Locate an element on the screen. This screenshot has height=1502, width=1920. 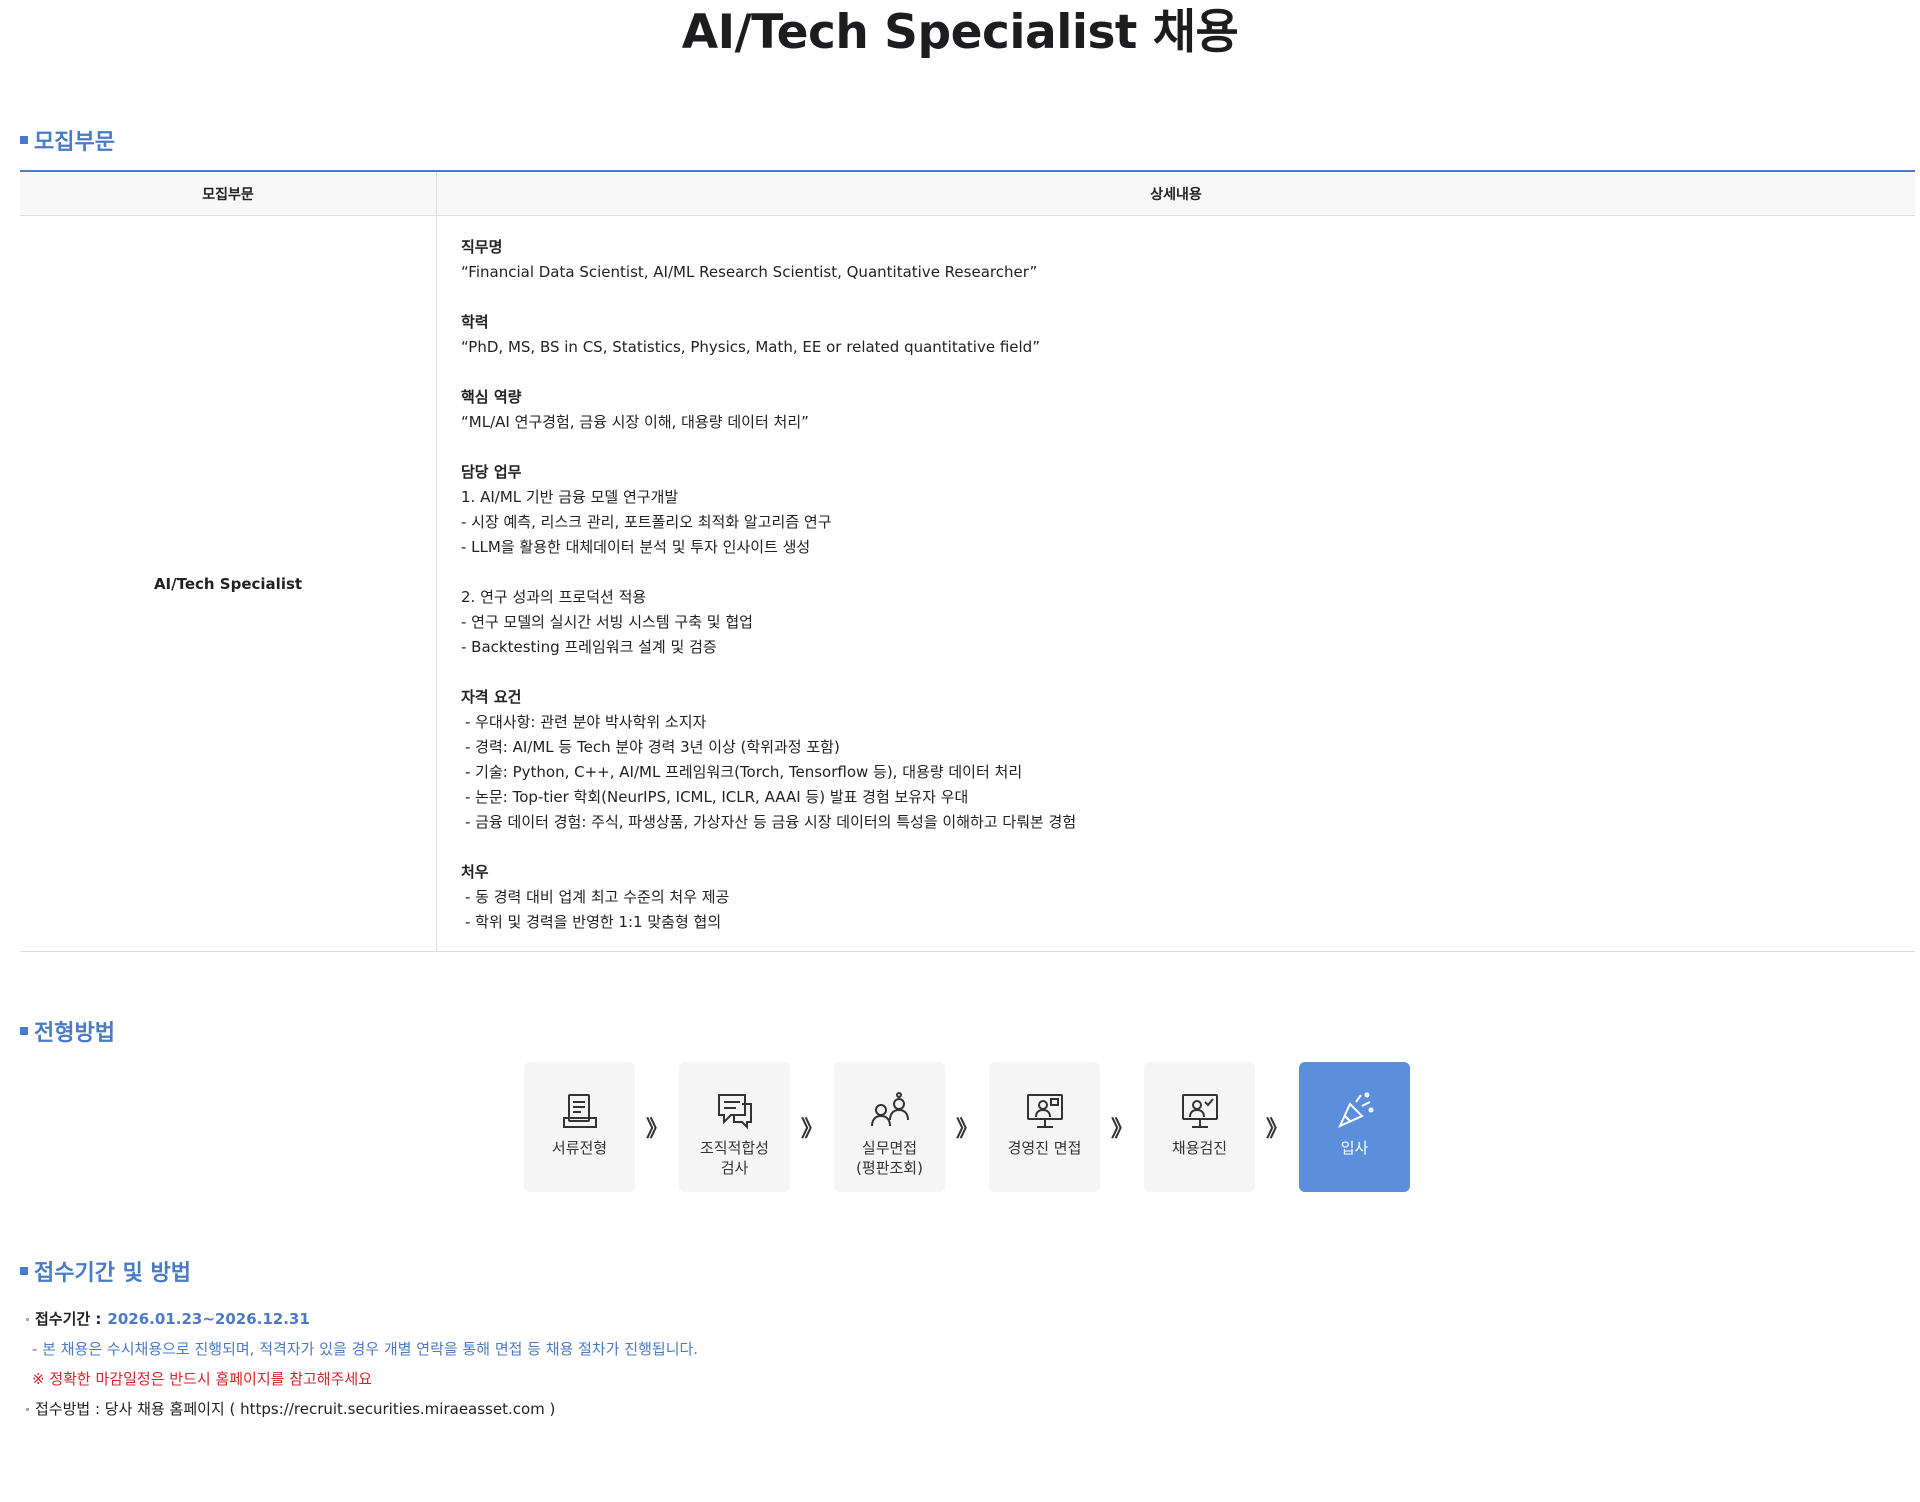
monitor-check-icon is located at coordinates (1199, 1111).